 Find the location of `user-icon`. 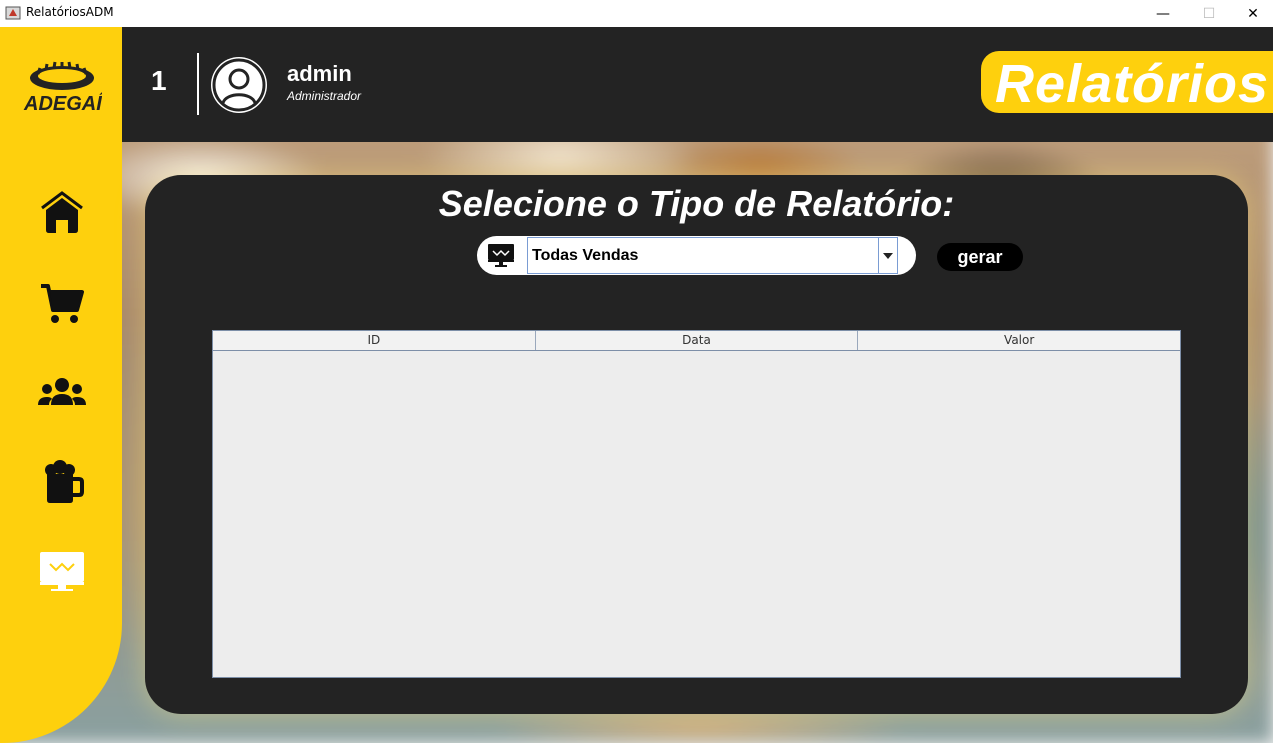

user-icon is located at coordinates (239, 85).